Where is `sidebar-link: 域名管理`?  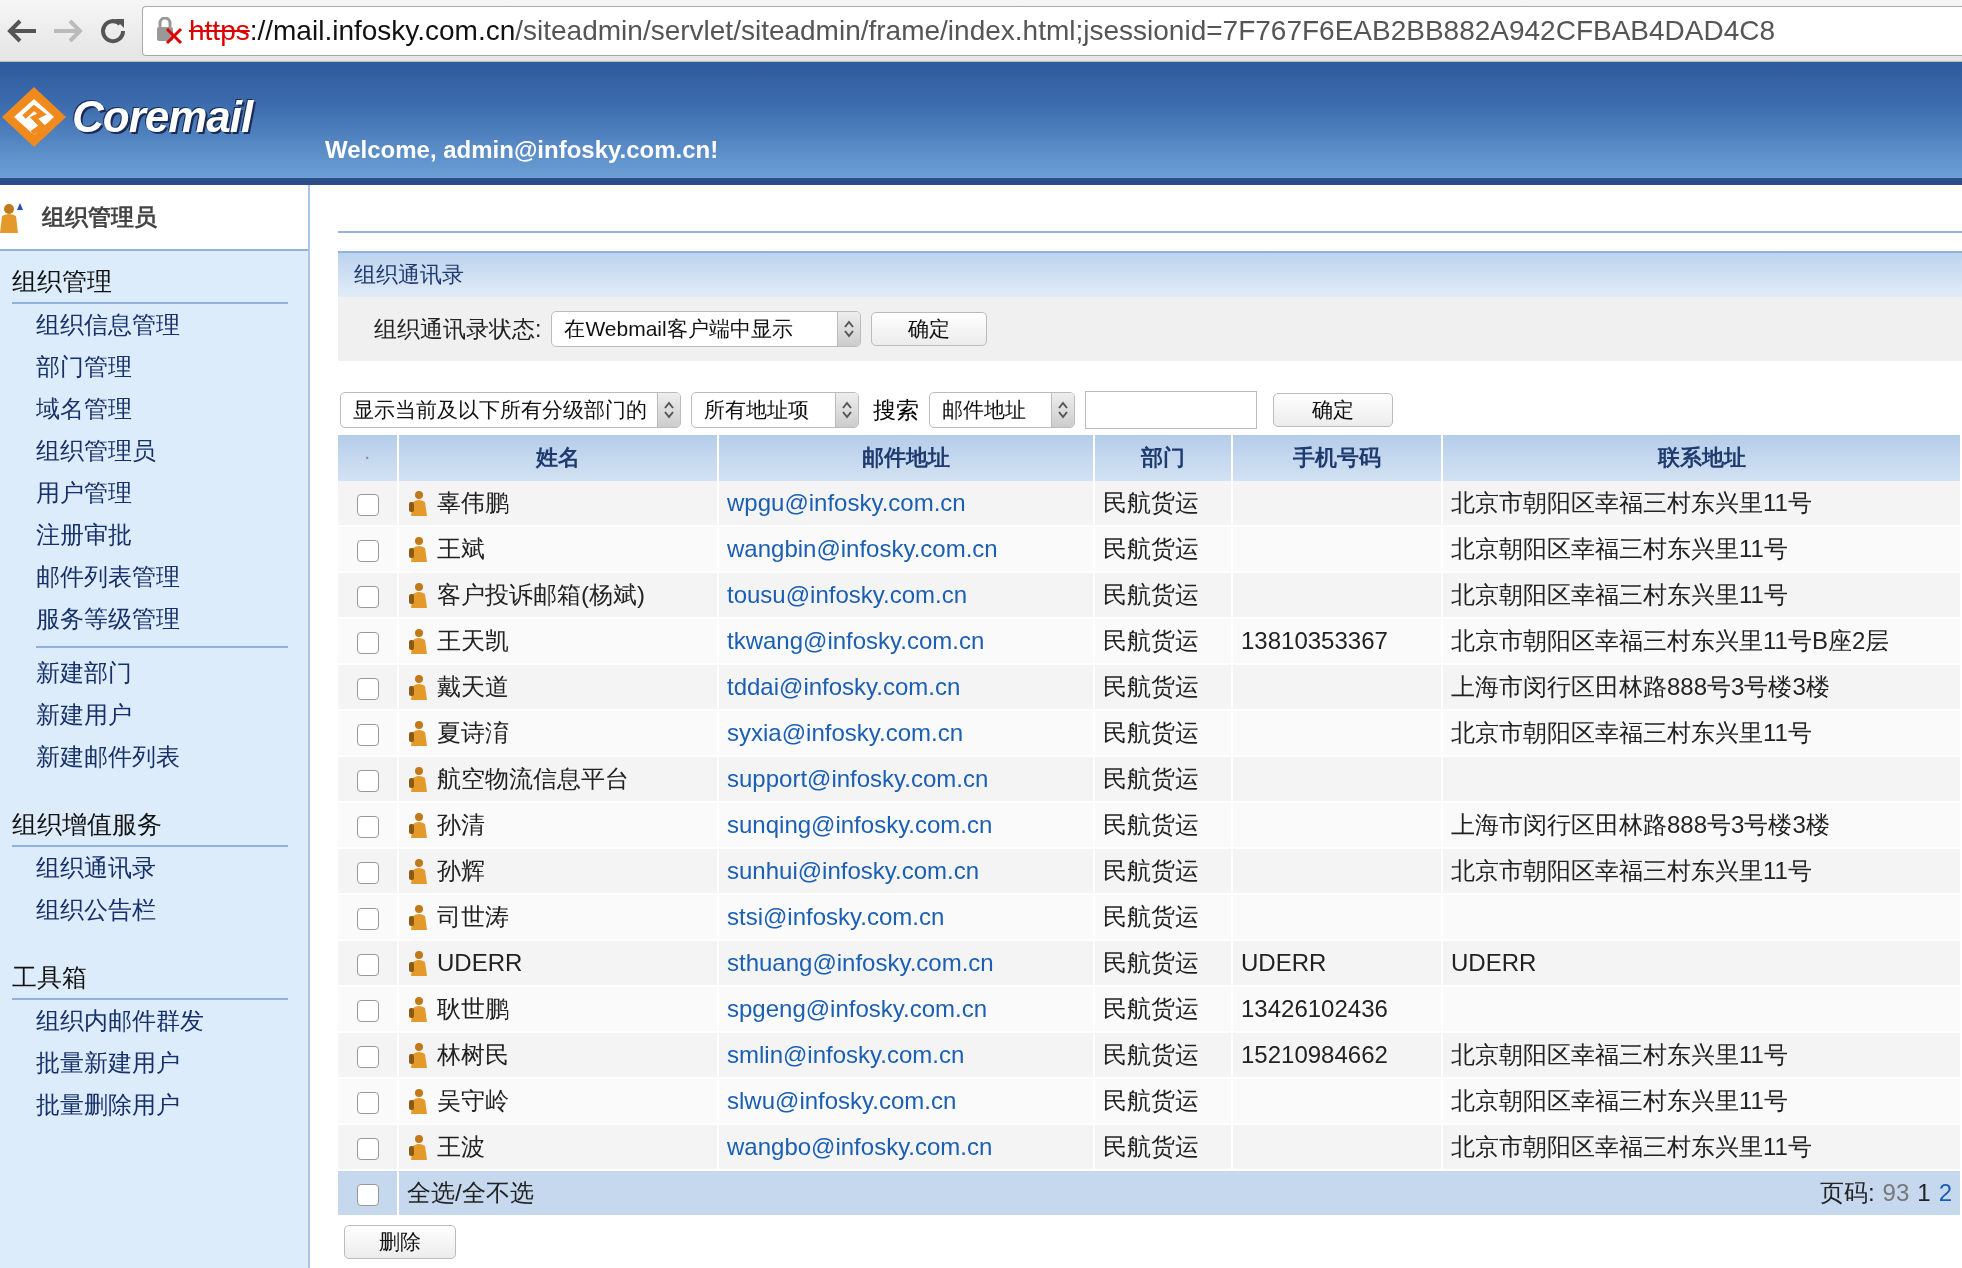 sidebar-link: 域名管理 is located at coordinates (162, 409).